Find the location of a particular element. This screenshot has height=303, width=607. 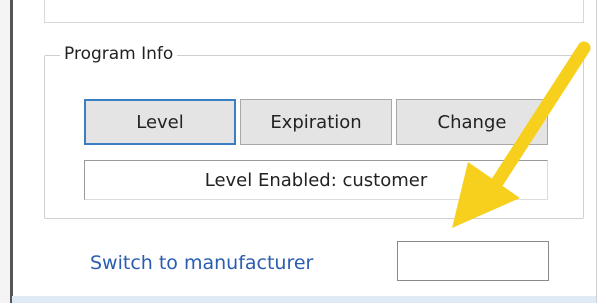

window-left-border is located at coordinates (11, 151).